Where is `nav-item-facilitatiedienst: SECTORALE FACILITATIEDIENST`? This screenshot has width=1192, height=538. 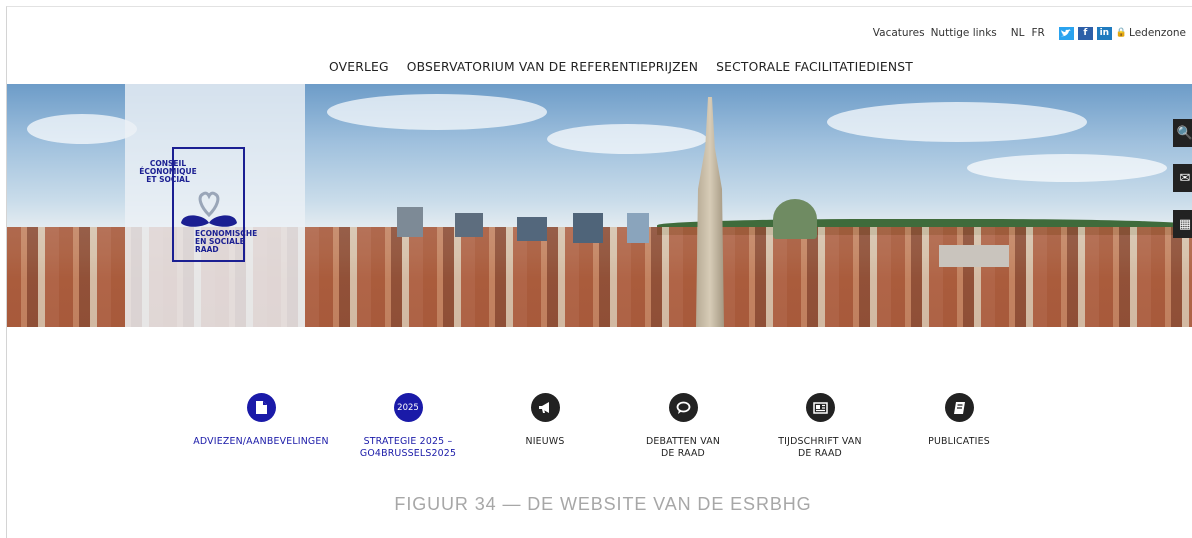 nav-item-facilitatiedienst: SECTORALE FACILITATIEDIENST is located at coordinates (814, 67).